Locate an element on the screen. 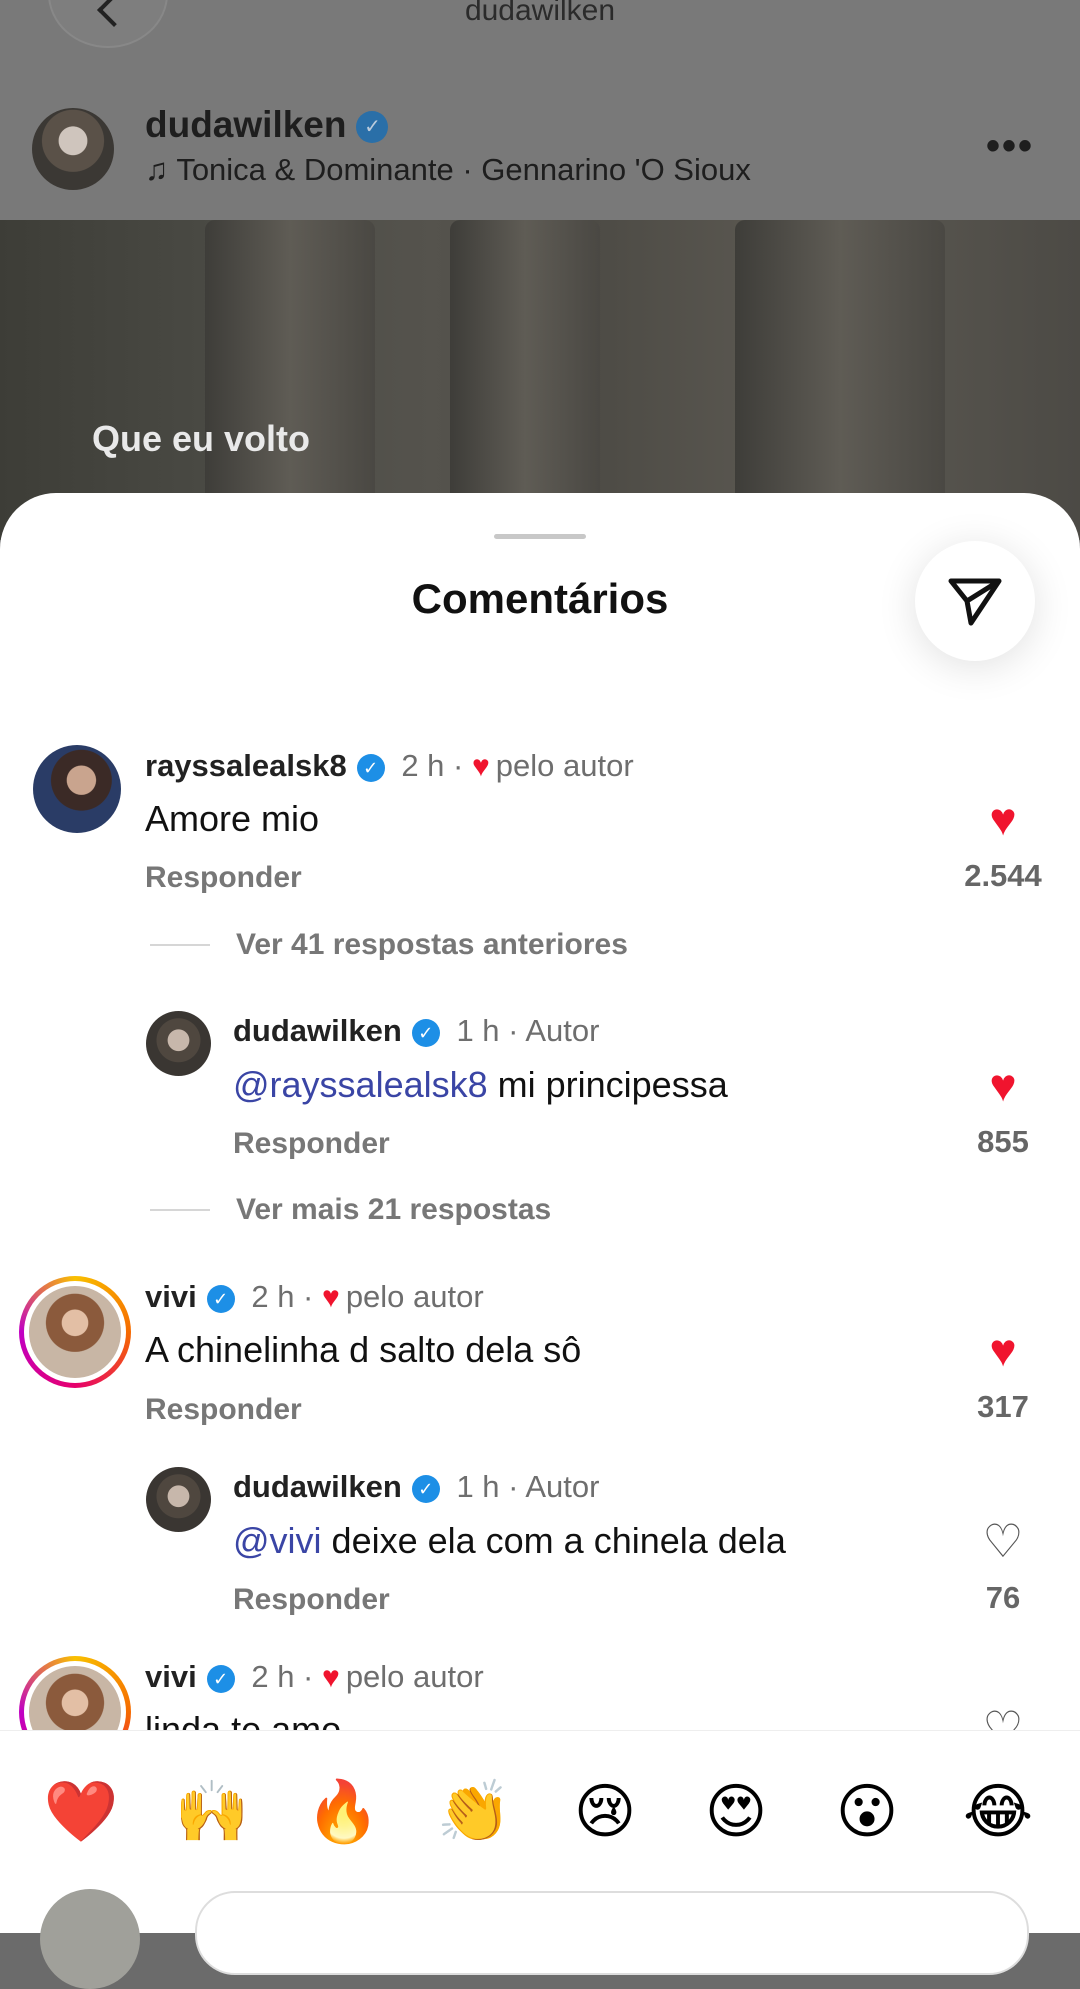 The width and height of the screenshot is (1080, 1989). fire-emoji-icon: 🔥 is located at coordinates (343, 1812).